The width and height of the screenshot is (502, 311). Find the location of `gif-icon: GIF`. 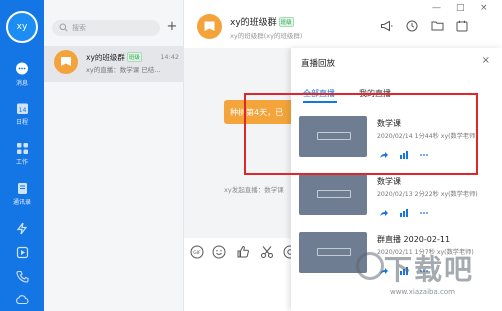

gif-icon: GIF is located at coordinates (197, 252).